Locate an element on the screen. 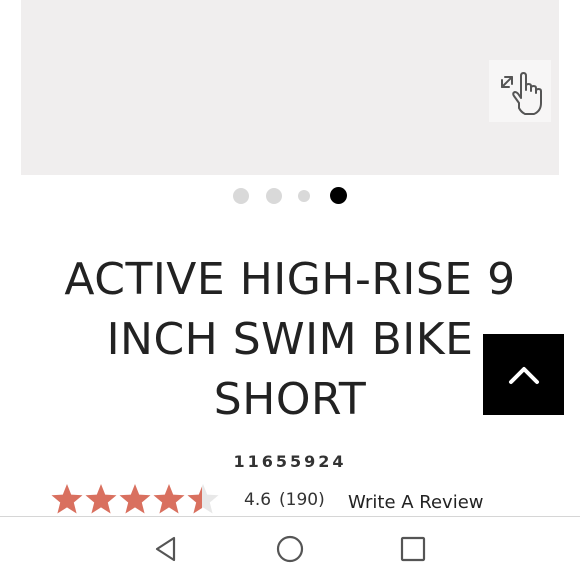 This screenshot has width=580, height=580. nav-recents-button is located at coordinates (413, 549).